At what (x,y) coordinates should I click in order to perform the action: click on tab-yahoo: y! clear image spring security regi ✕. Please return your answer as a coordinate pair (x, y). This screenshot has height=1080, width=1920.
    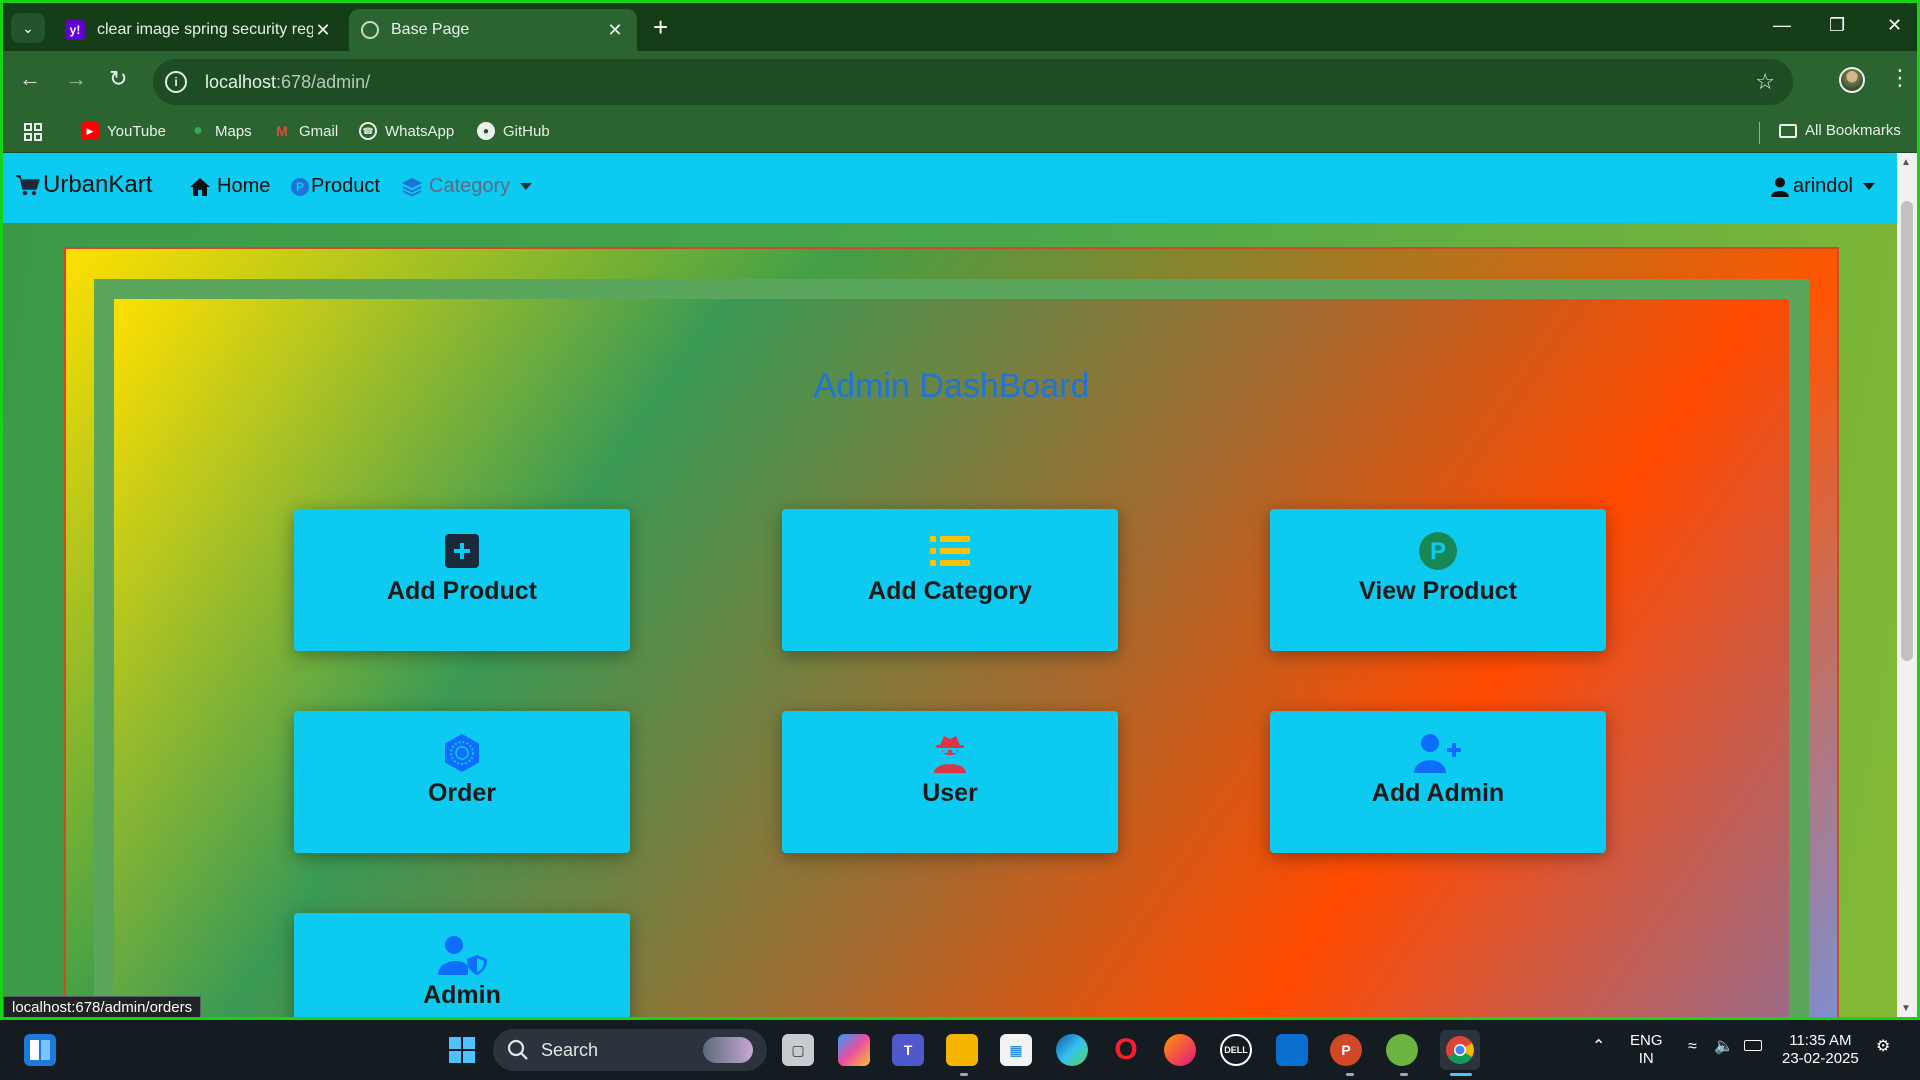
    Looking at the image, I should click on (199, 30).